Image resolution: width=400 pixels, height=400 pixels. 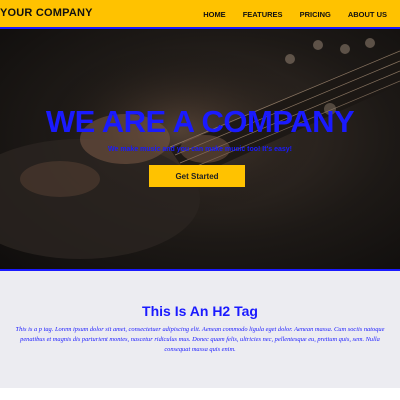 I want to click on brand-logo: YOUR COMPANY, so click(x=46, y=13).